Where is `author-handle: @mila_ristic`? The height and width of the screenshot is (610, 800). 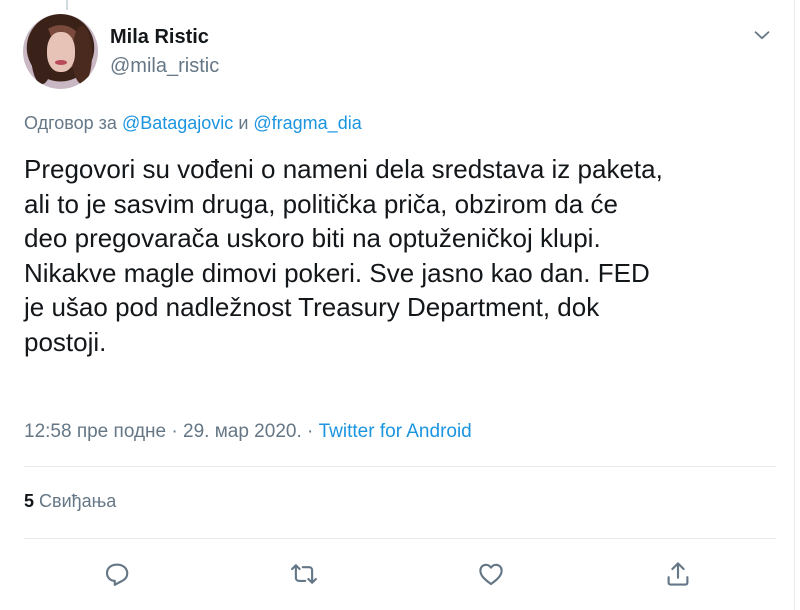
author-handle: @mila_ristic is located at coordinates (164, 66).